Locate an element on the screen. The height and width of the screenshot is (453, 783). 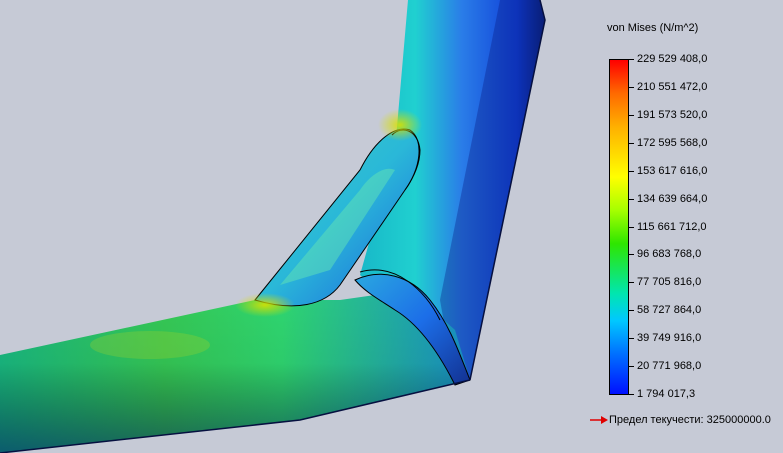
legend-tick-label: 96 683 768,0 is located at coordinates (669, 254).